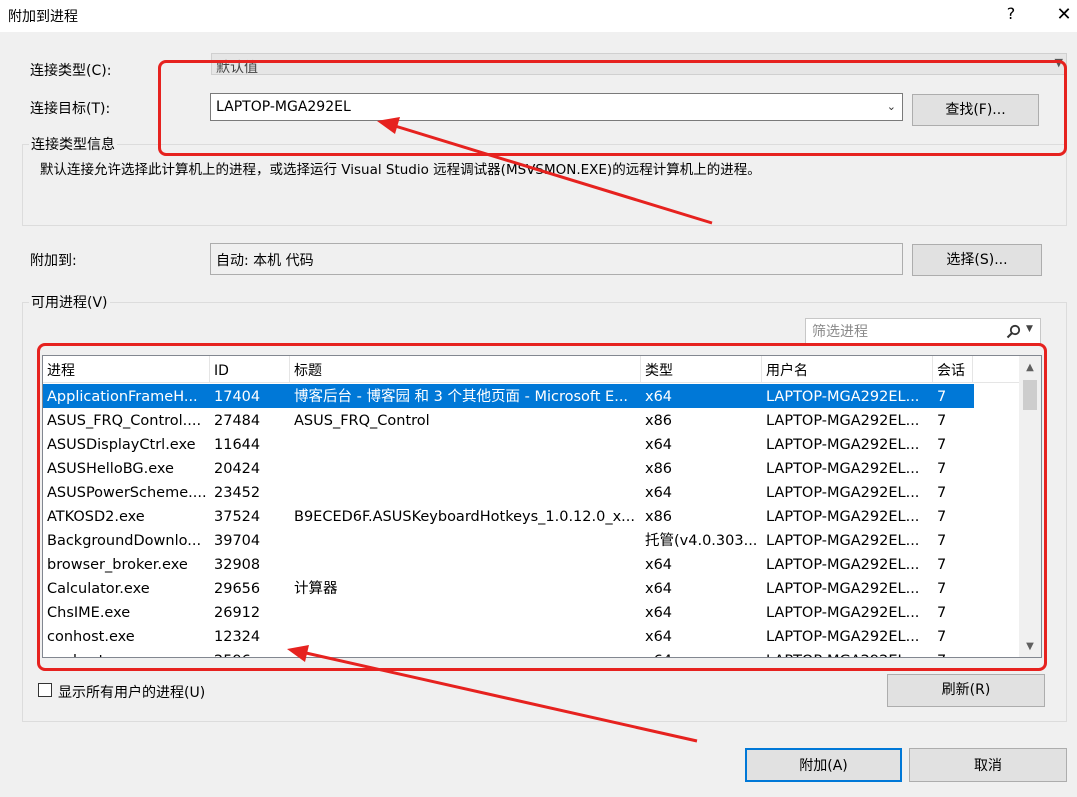 The width and height of the screenshot is (1077, 797). What do you see at coordinates (96, 517) in the screenshot?
I see `process-name-cell: ATKOSD2.exe` at bounding box center [96, 517].